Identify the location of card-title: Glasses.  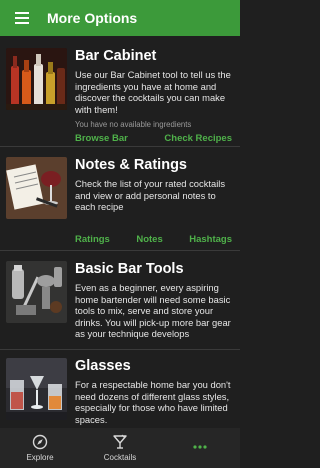
(103, 366).